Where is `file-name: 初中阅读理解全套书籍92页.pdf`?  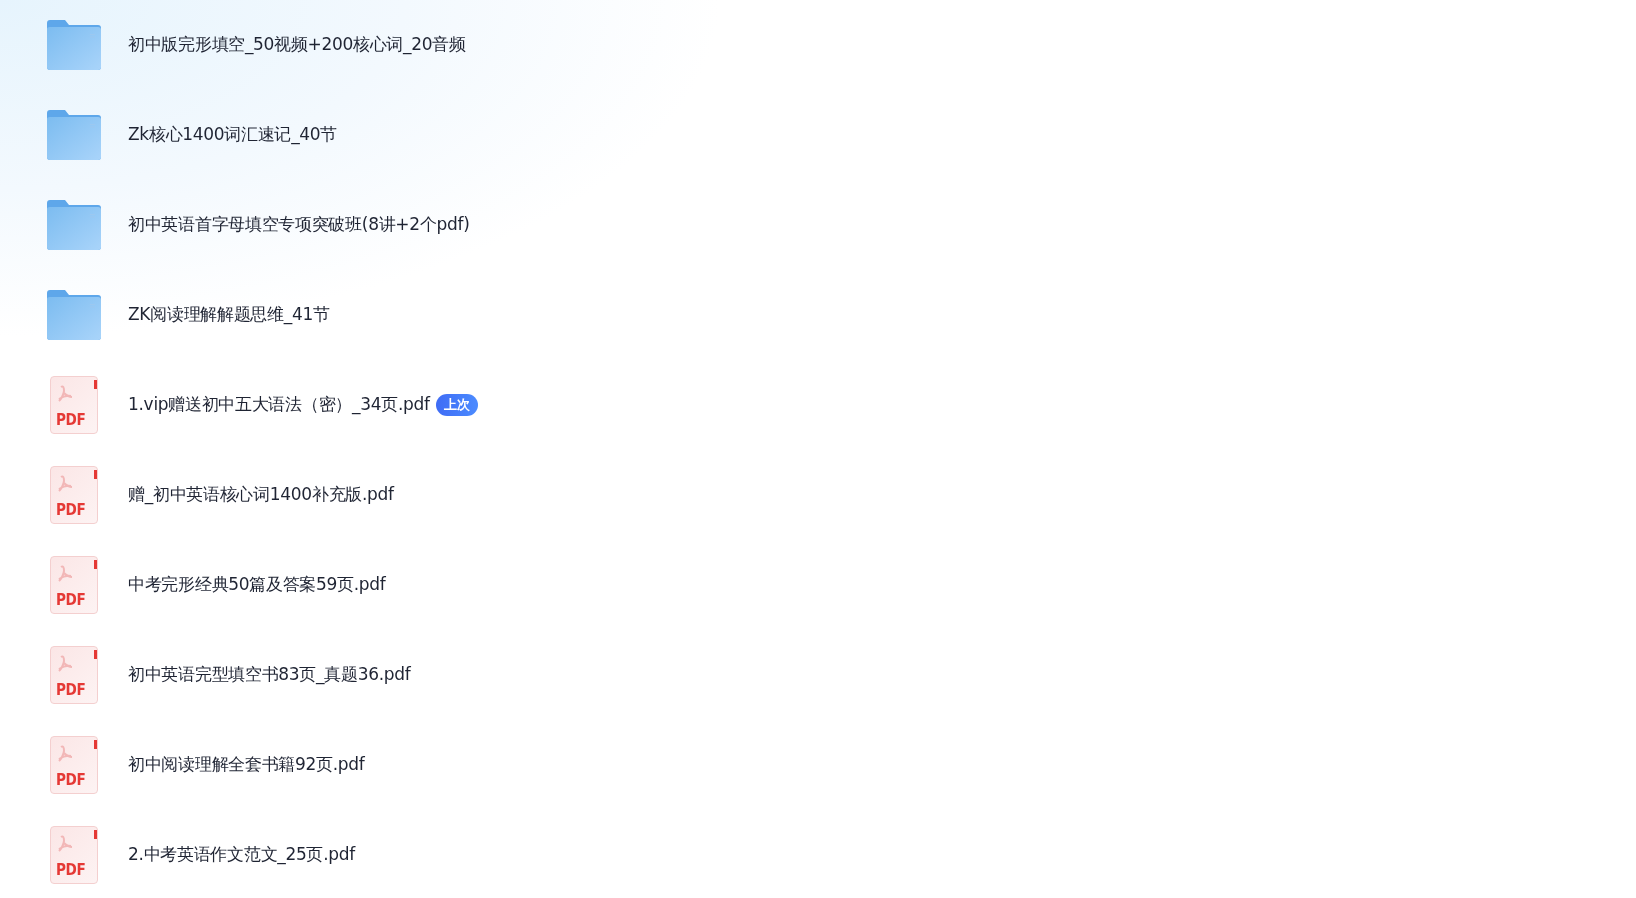 file-name: 初中阅读理解全套书籍92页.pdf is located at coordinates (246, 765).